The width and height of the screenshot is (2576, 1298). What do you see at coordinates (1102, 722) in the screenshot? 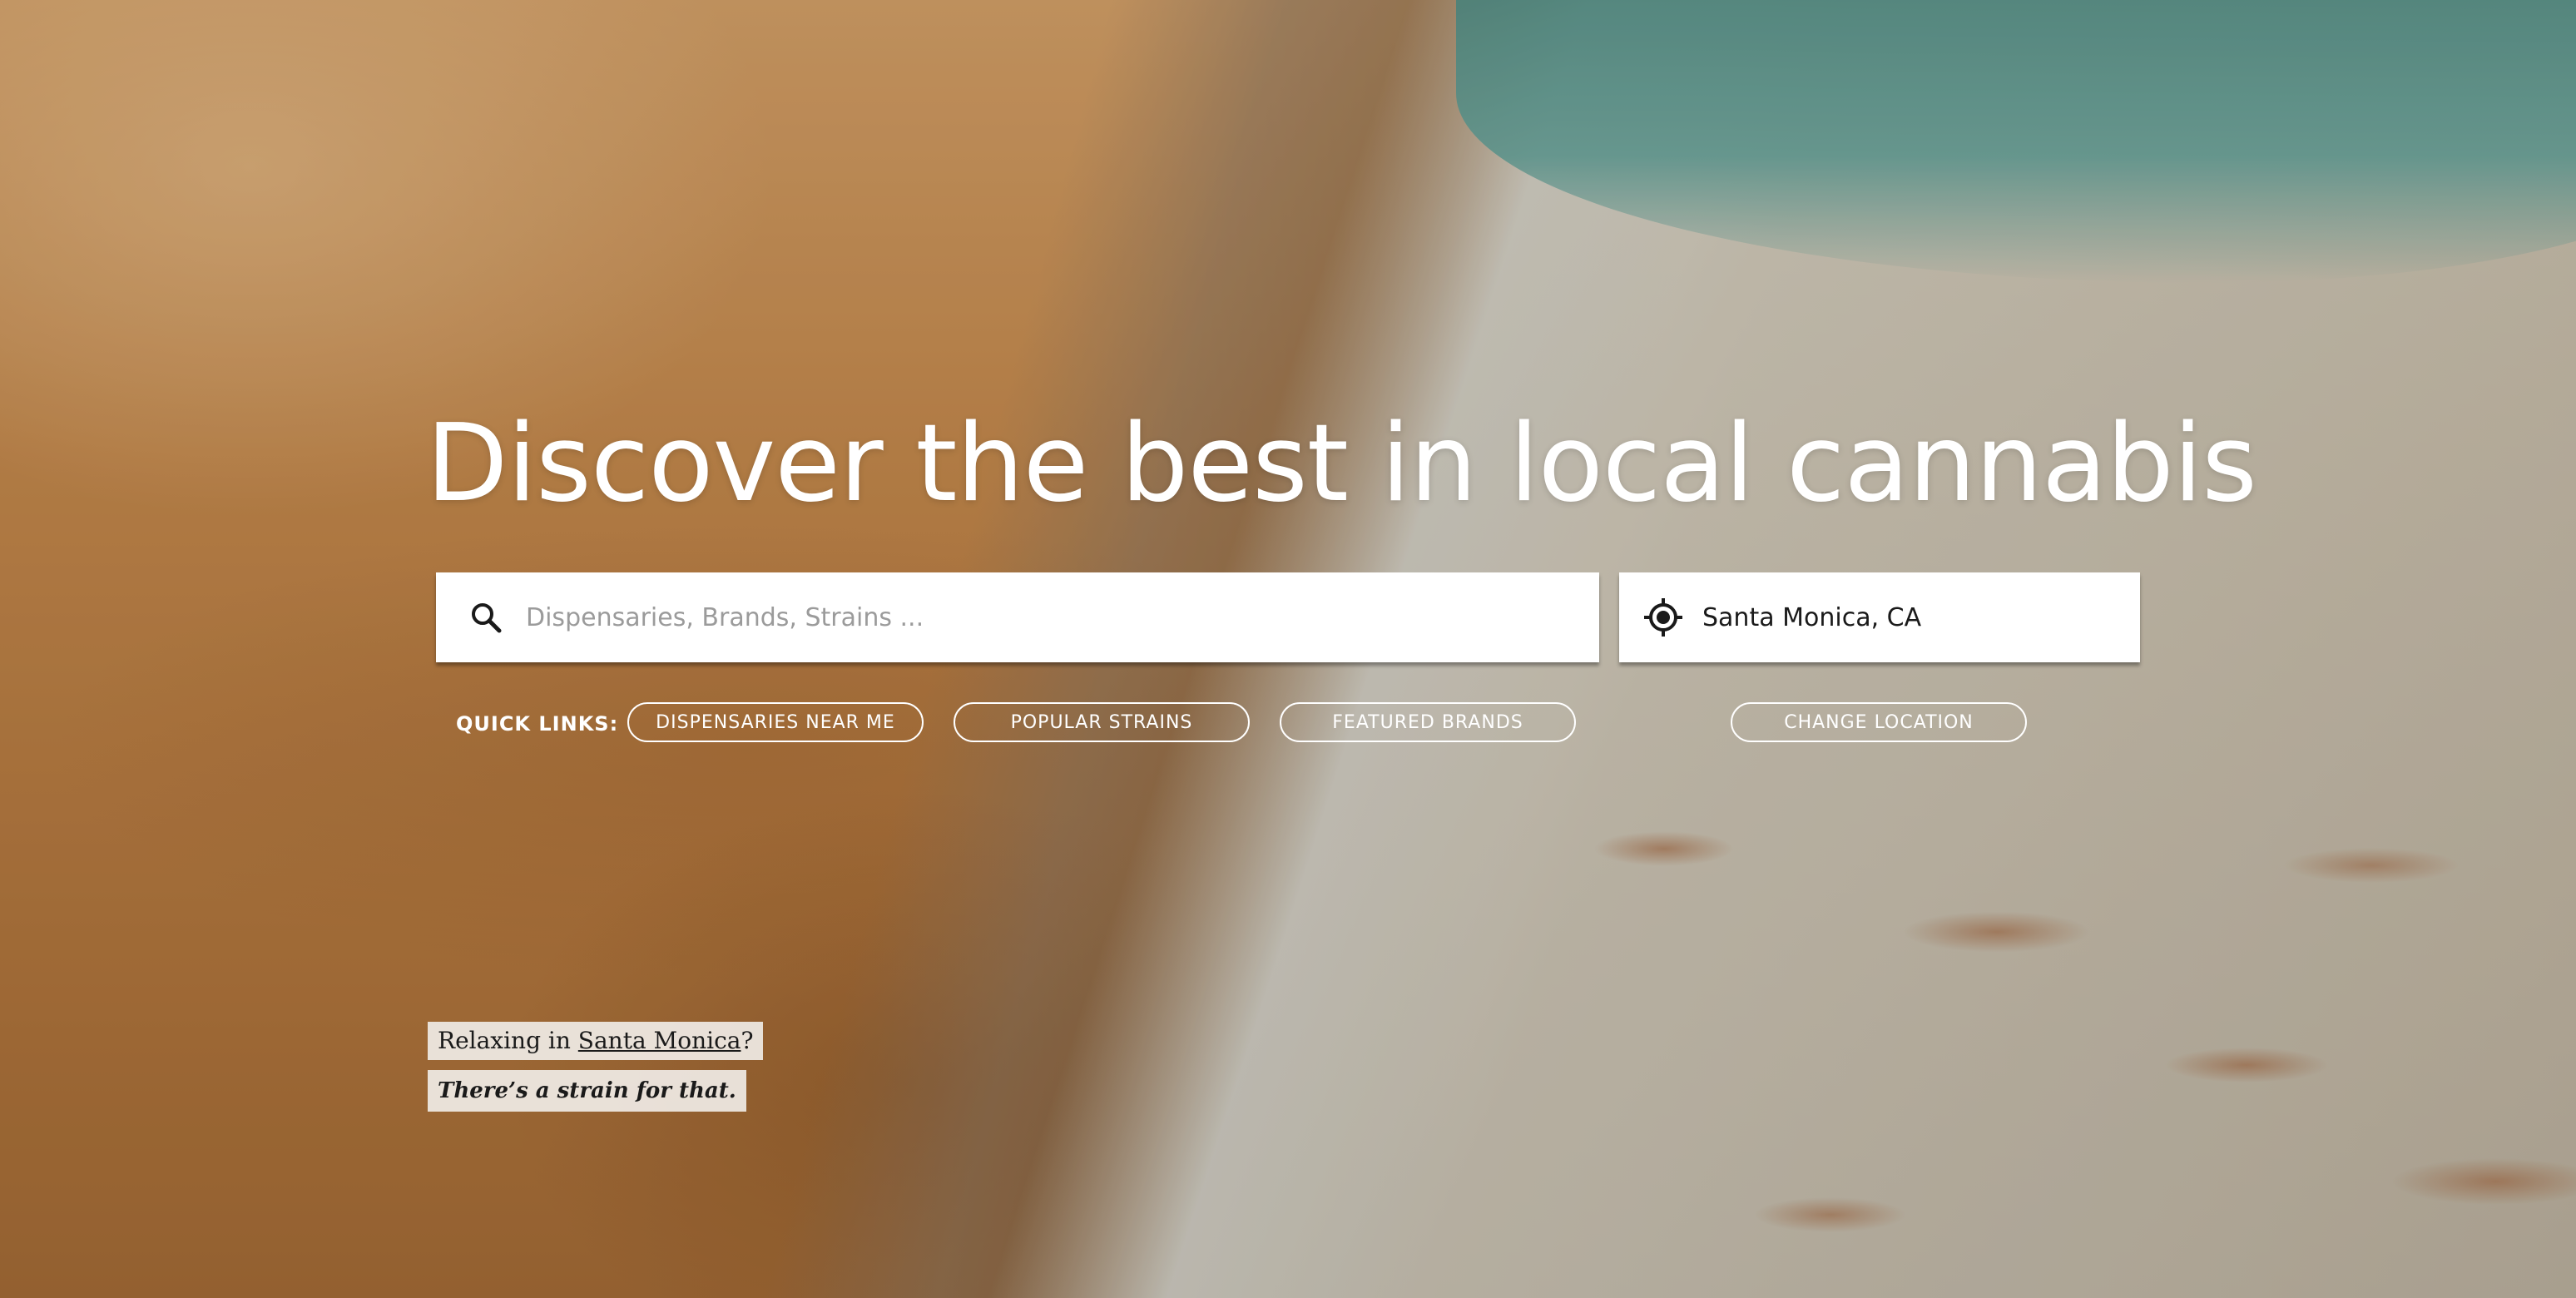
I see `quick-link-popular-strains: POPULAR STRAINS` at bounding box center [1102, 722].